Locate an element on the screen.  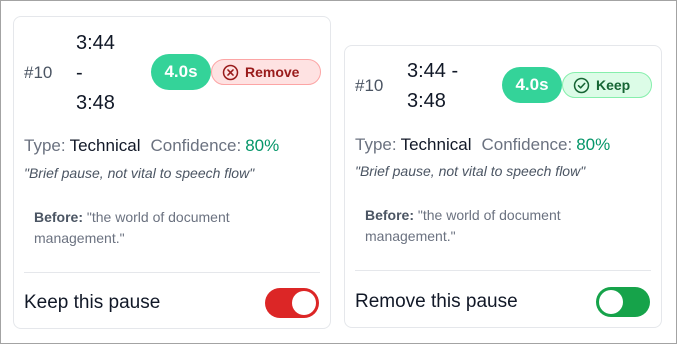
badge-label: Keep is located at coordinates (613, 85).